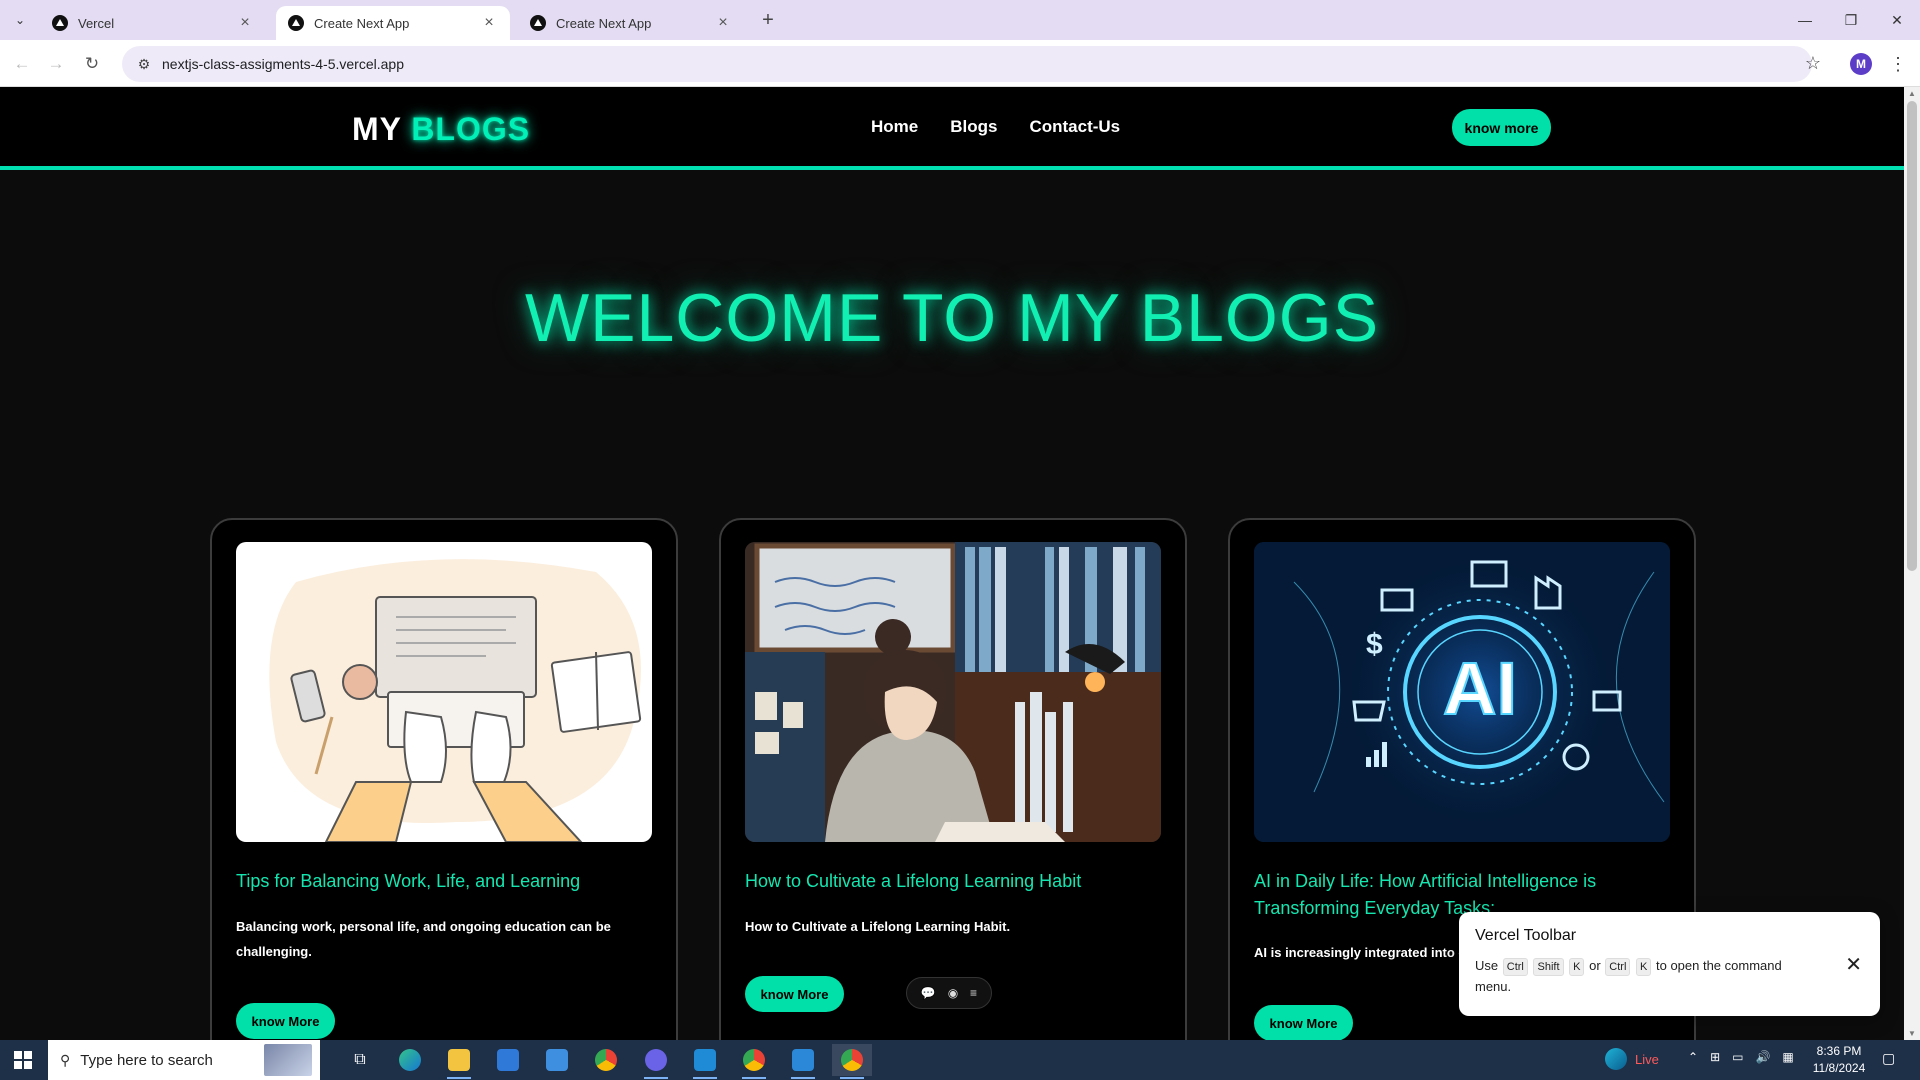  I want to click on vercel-toolbar-title: Vercel Toolbar, so click(1526, 935).